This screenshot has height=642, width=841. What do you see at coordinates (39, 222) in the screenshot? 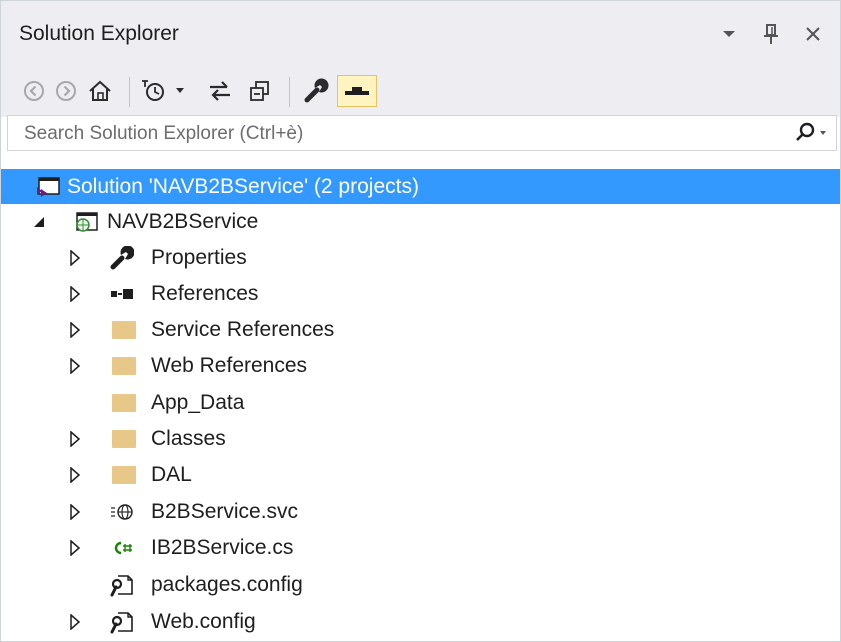
I see `expanded-arrow-icon` at bounding box center [39, 222].